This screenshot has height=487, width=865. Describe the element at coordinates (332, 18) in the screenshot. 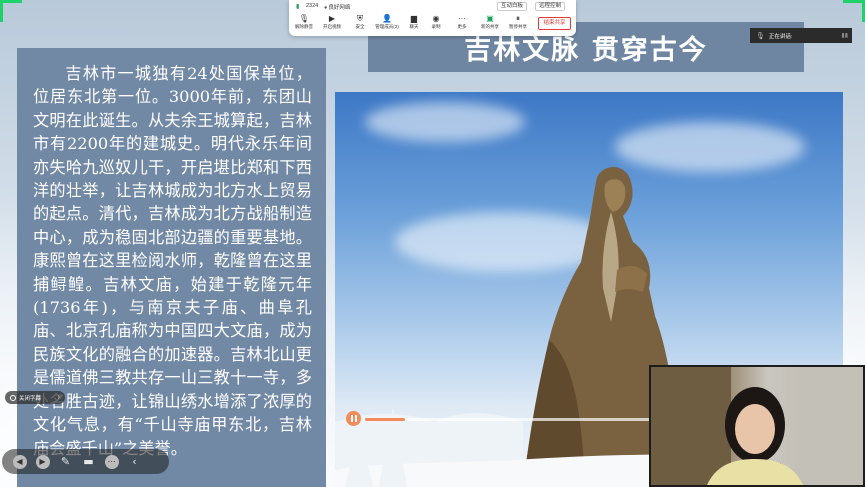

I see `video-camera-icon: ▶` at that location.